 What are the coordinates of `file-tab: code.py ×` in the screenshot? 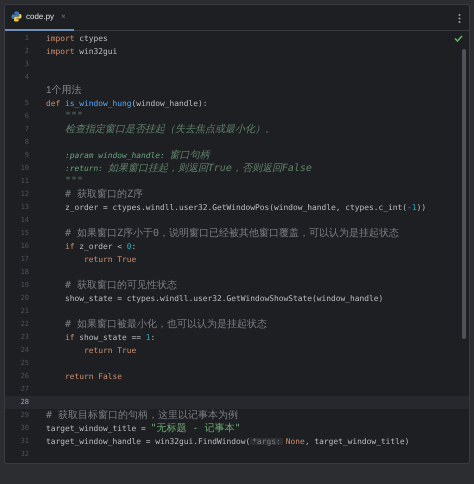 It's located at (39, 17).